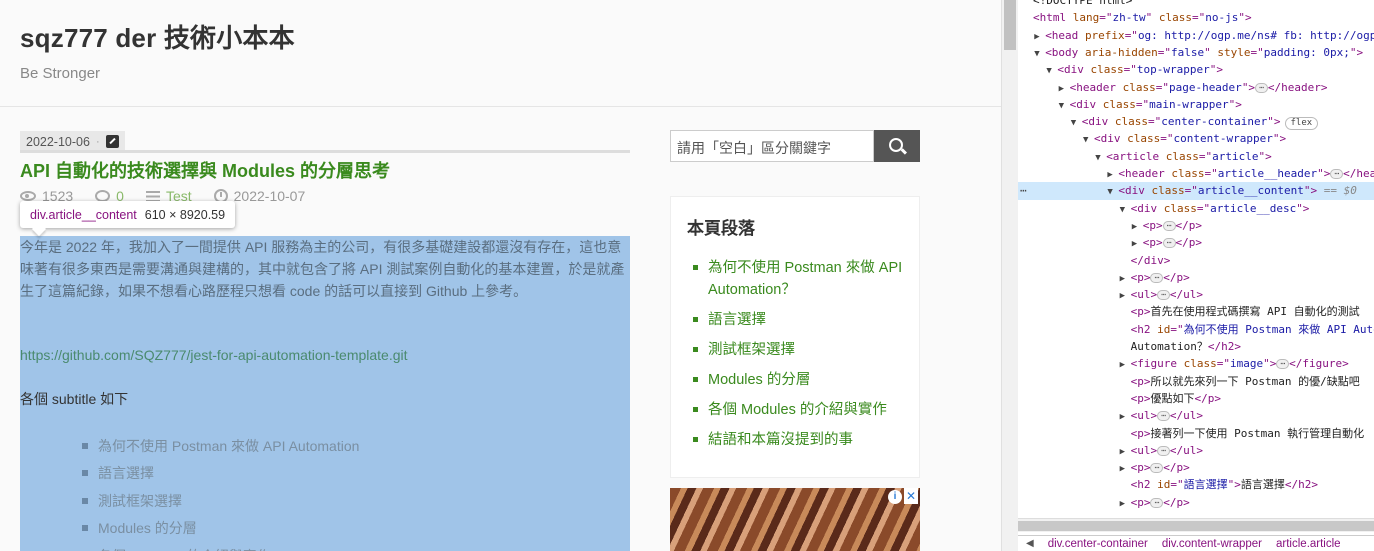  What do you see at coordinates (1083, 3) in the screenshot?
I see `markup-token: <!DOCTYPE html>` at bounding box center [1083, 3].